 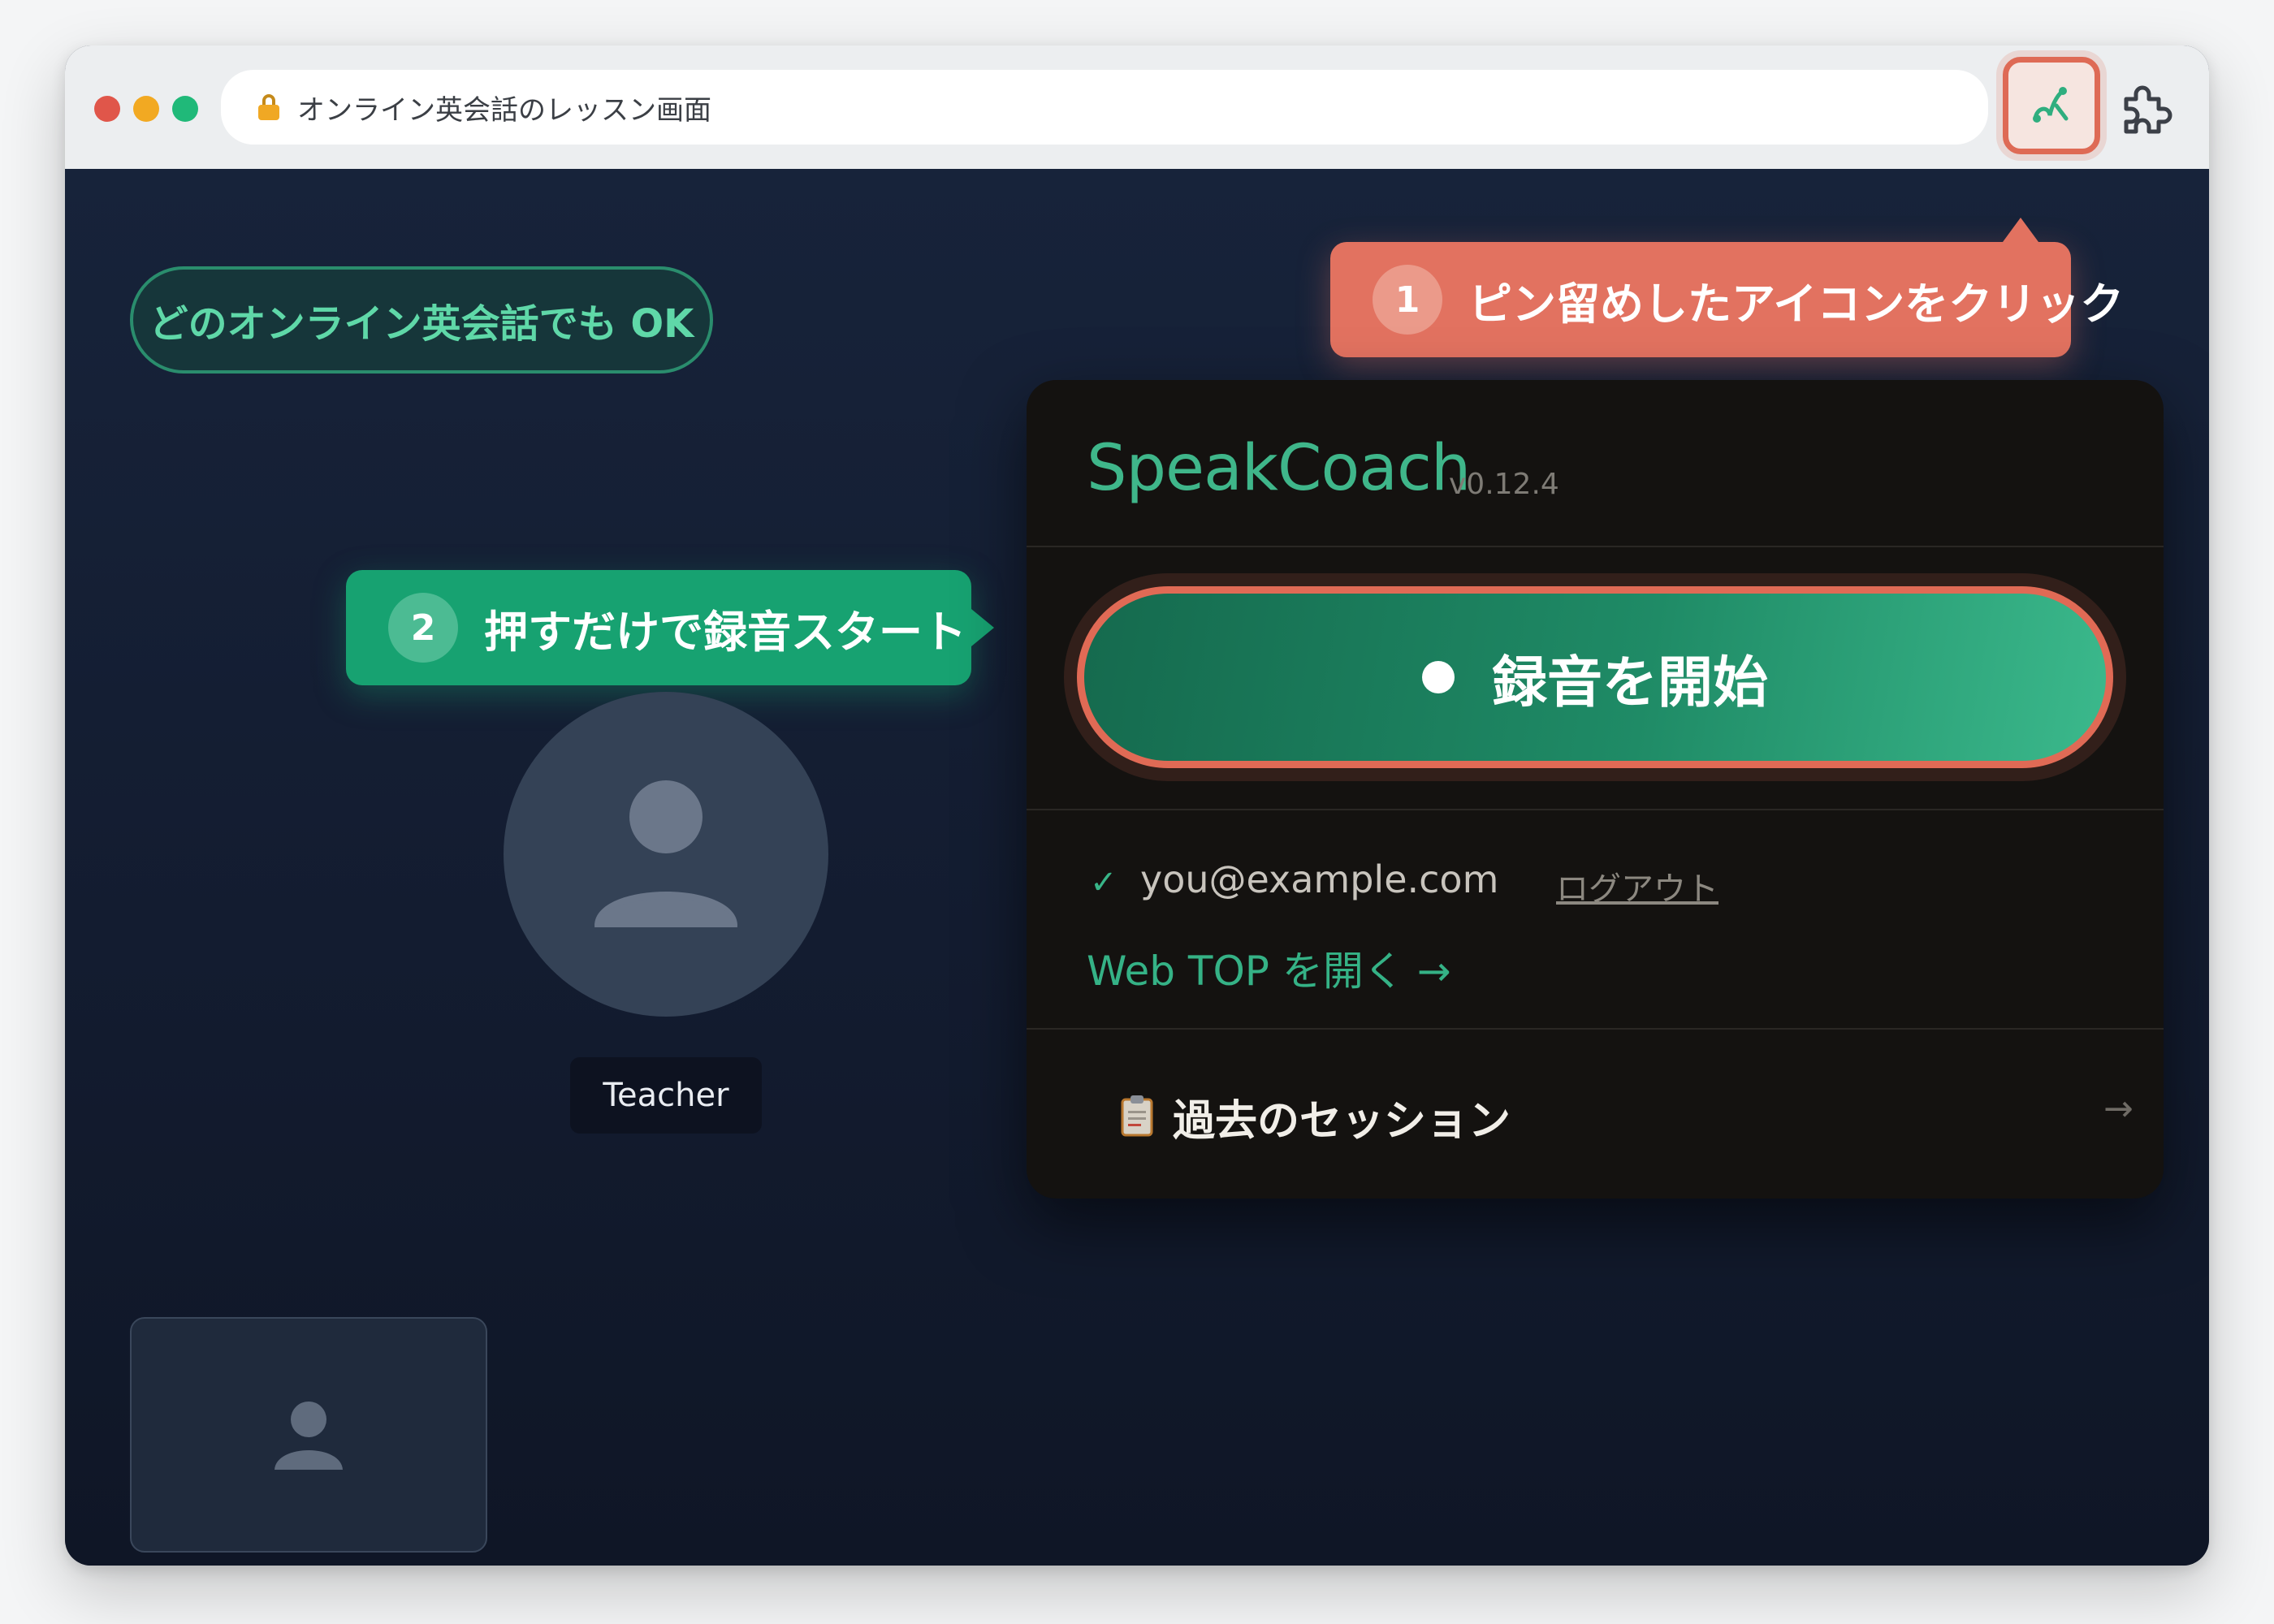 I want to click on callout-step-2: 2 押すだけで録音スタート, so click(x=670, y=628).